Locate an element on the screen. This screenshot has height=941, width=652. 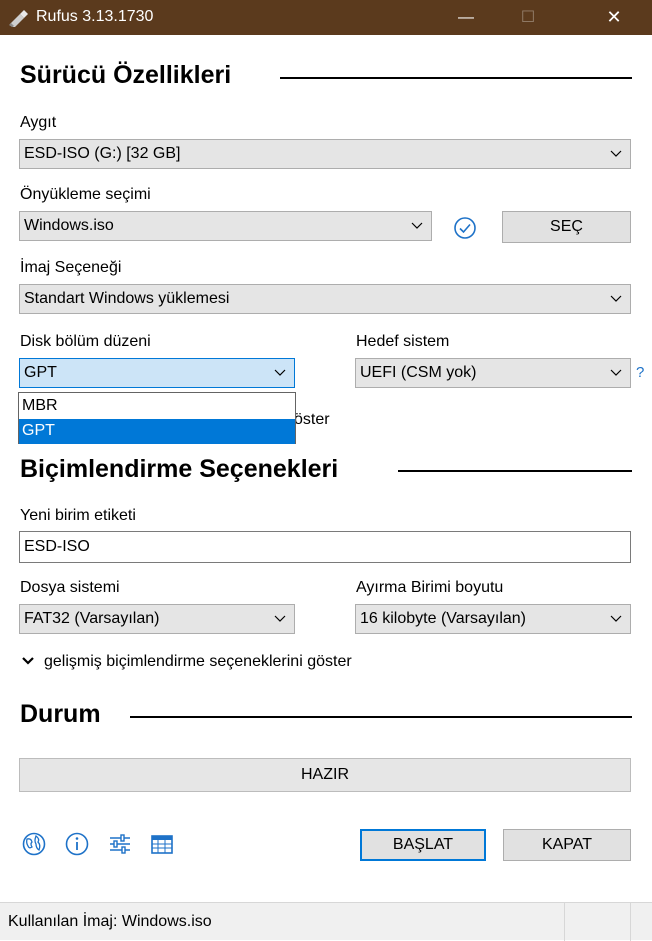
minimize-icon: — is located at coordinates (466, 17).